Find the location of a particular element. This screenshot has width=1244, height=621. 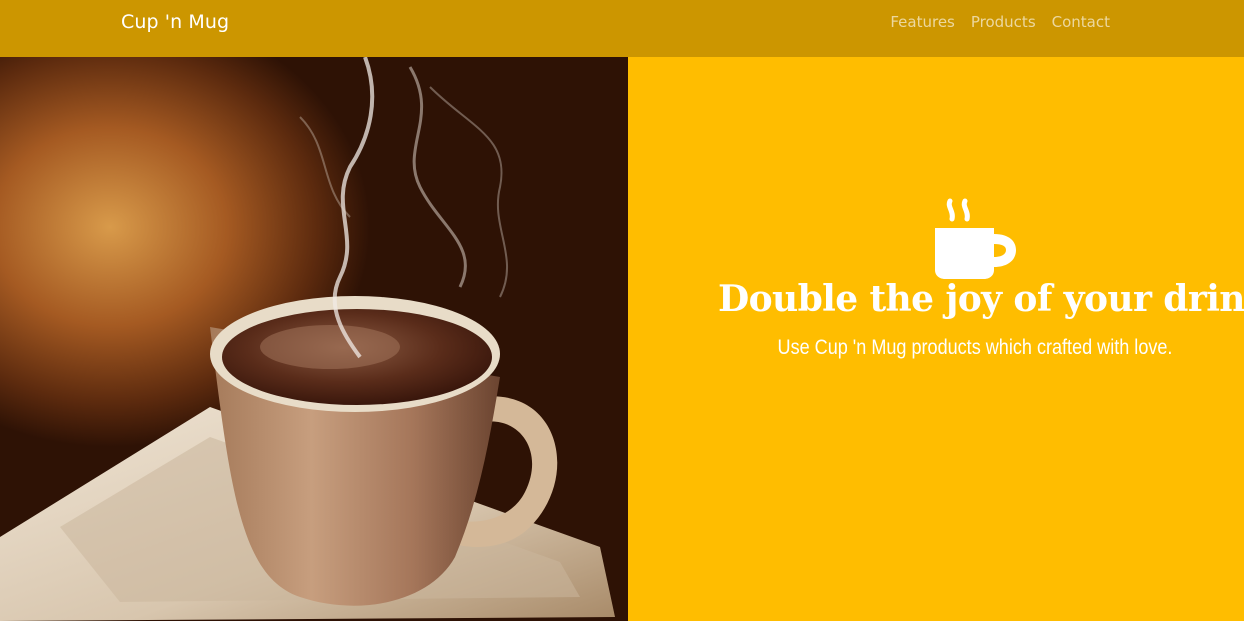

navbar: Cup 'n Mug Features Products Contact is located at coordinates (622, 28).